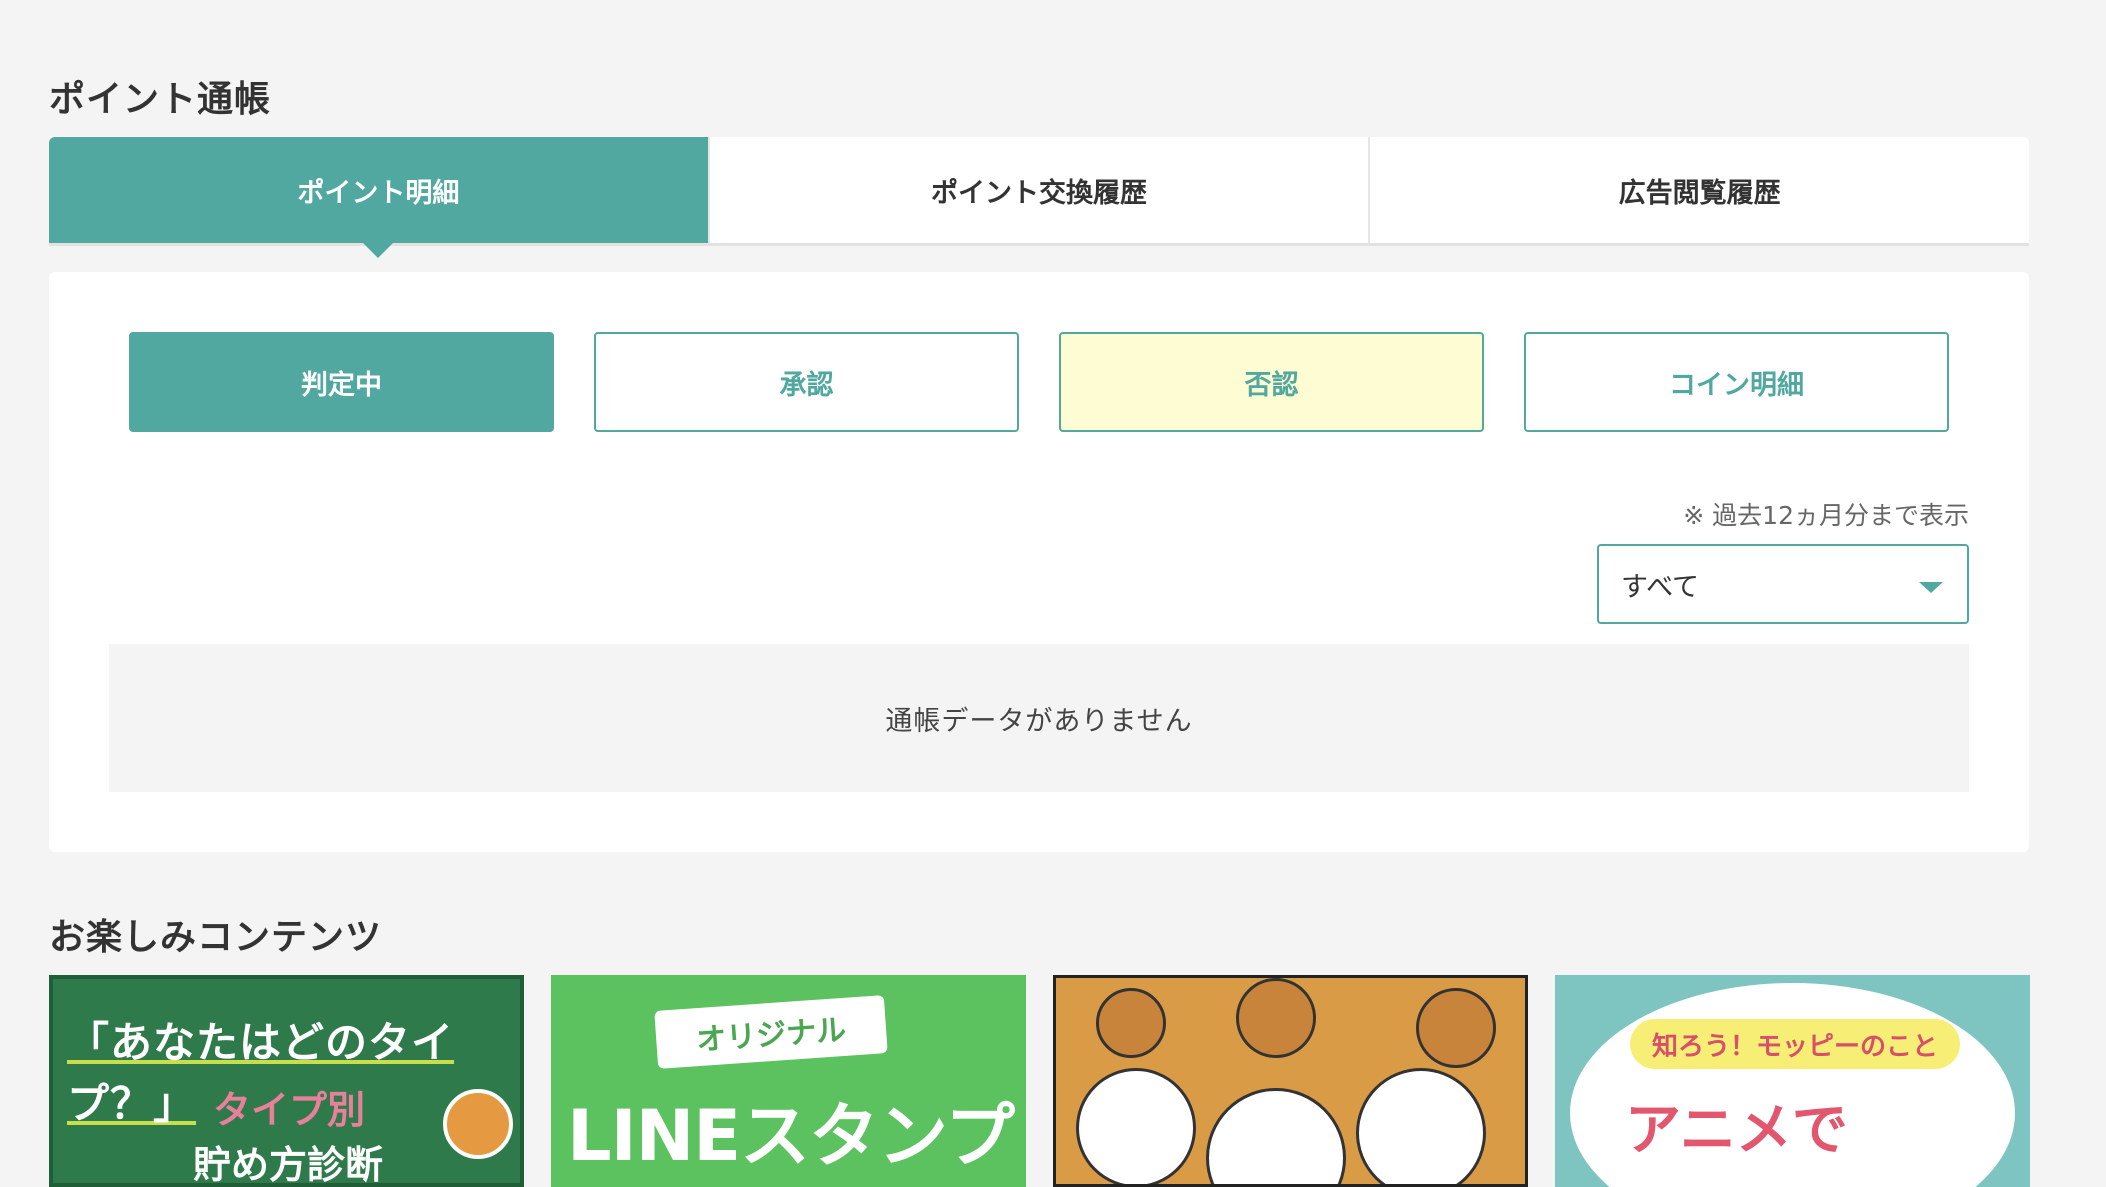  What do you see at coordinates (1039, 721) in the screenshot?
I see `empty-message: 通帳データがありません` at bounding box center [1039, 721].